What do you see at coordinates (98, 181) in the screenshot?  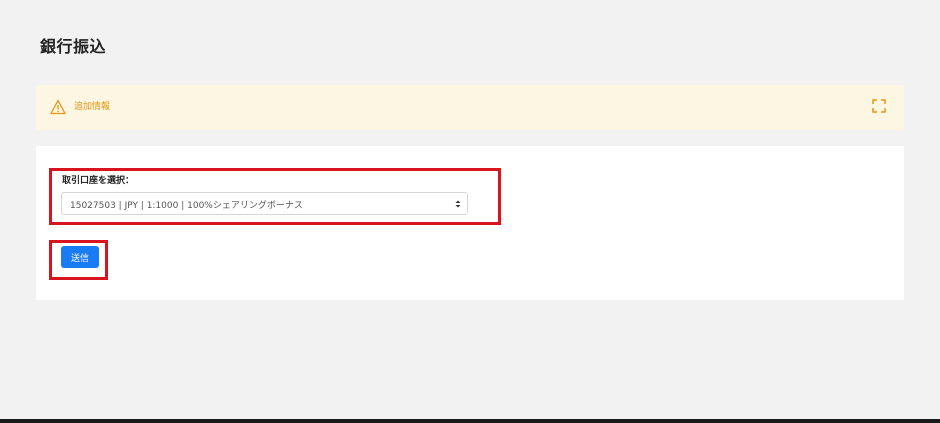 I see `account-select-label: 取引口座を選択：` at bounding box center [98, 181].